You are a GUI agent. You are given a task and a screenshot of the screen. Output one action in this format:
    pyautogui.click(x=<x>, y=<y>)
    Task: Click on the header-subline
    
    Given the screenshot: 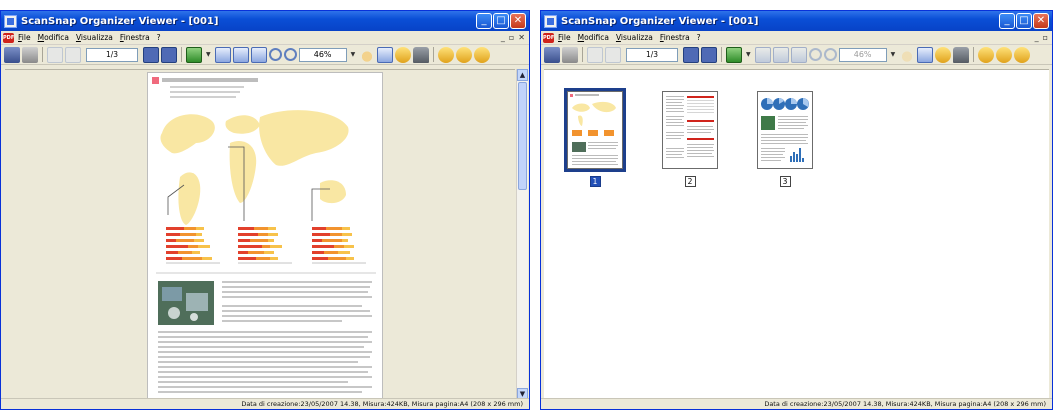 What is the action you would take?
    pyautogui.click(x=203, y=97)
    